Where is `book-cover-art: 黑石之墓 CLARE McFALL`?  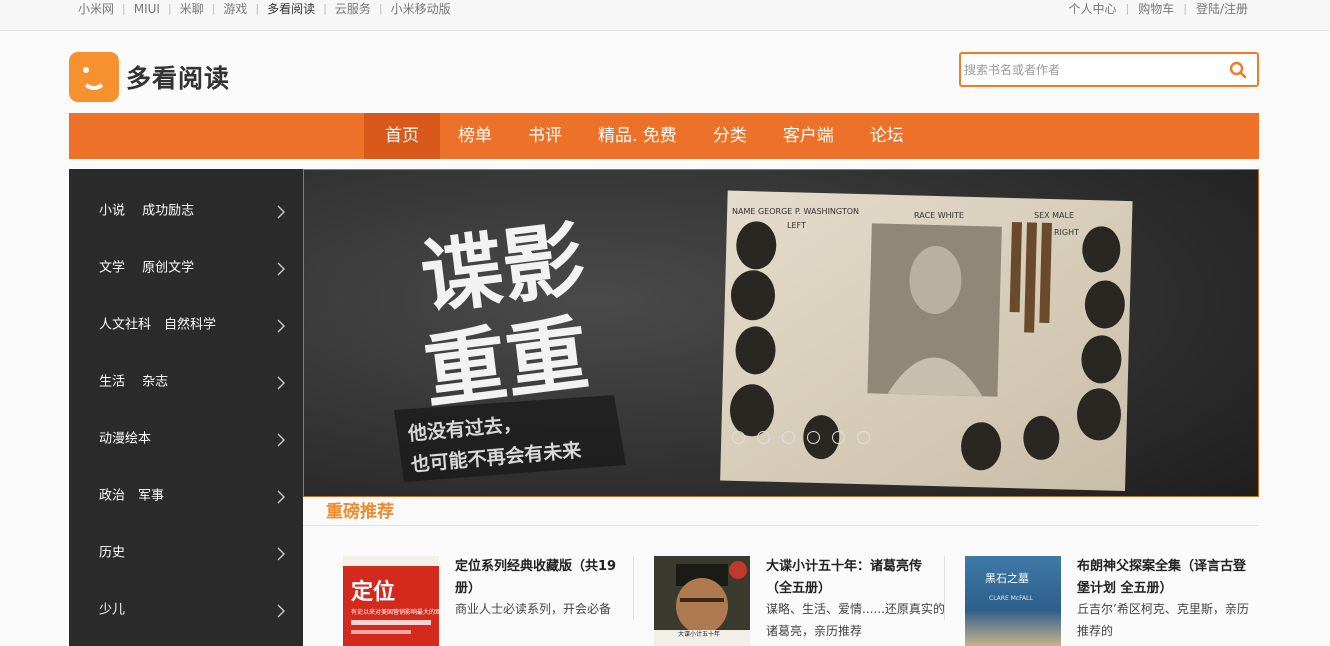
book-cover-art: 黑石之墓 CLARE McFALL is located at coordinates (1013, 601).